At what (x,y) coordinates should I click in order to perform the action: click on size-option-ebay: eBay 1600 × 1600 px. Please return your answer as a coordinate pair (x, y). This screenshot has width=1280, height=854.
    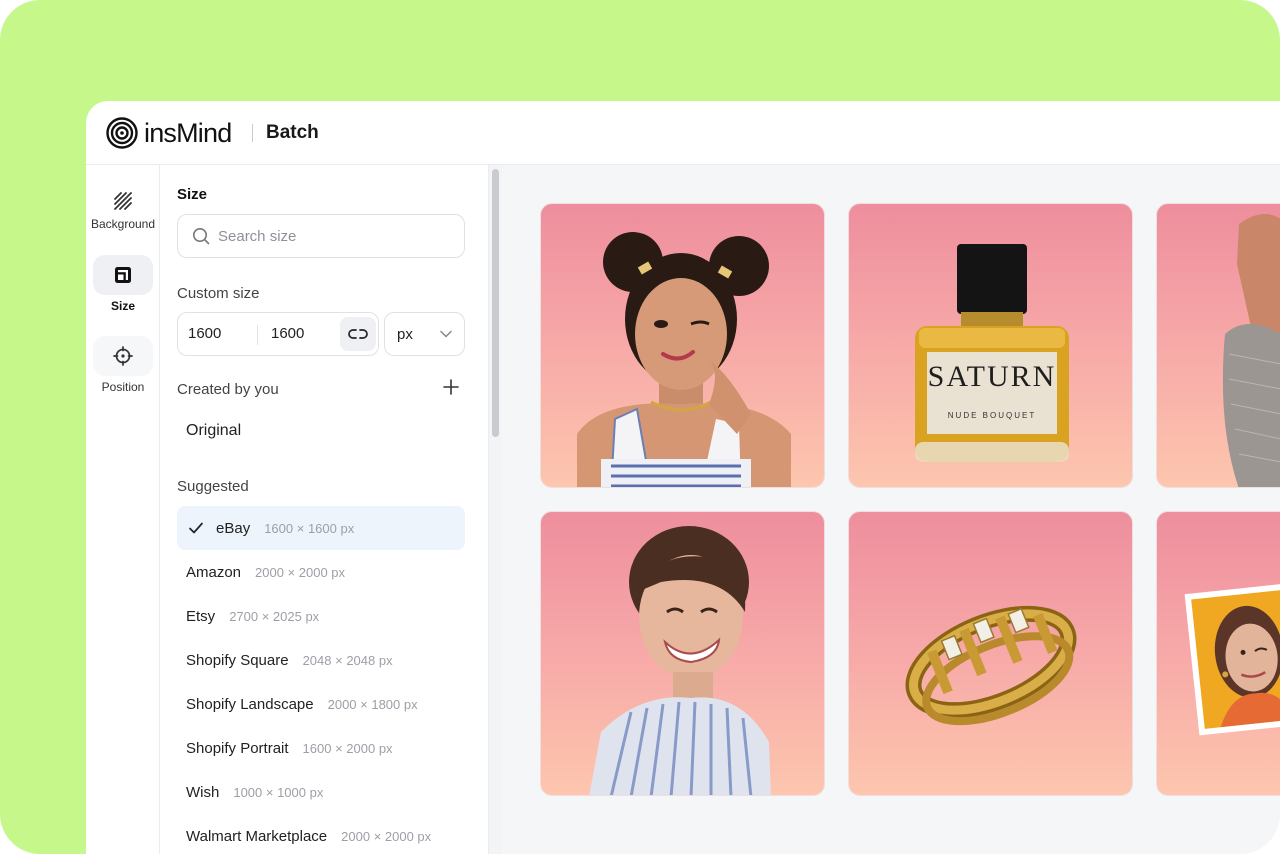
    Looking at the image, I should click on (321, 528).